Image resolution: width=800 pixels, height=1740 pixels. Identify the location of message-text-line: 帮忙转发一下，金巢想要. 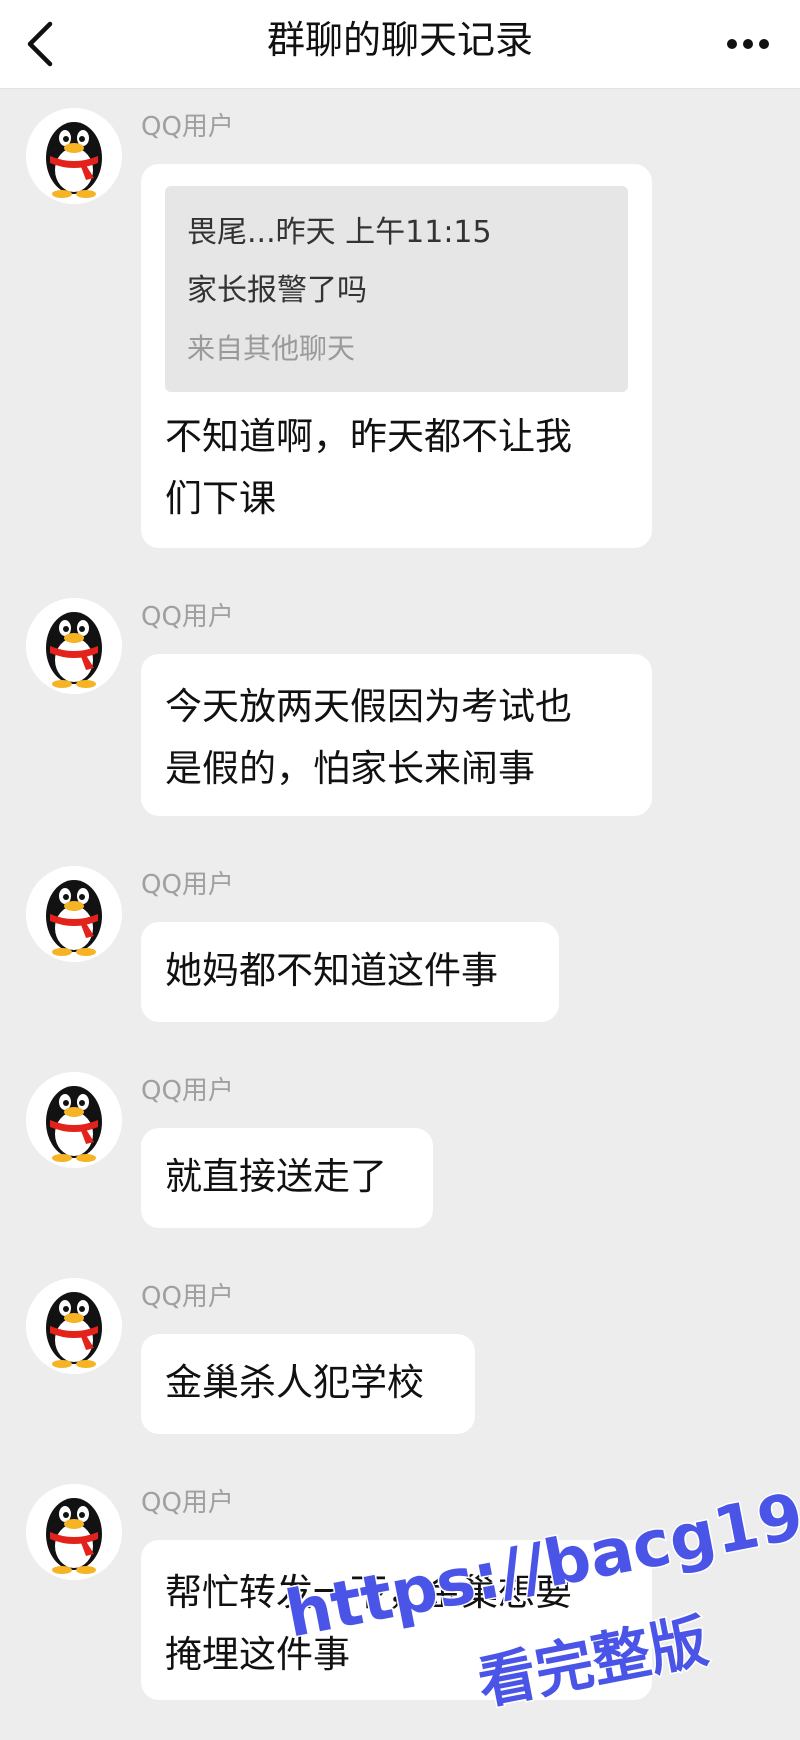
(368, 1592).